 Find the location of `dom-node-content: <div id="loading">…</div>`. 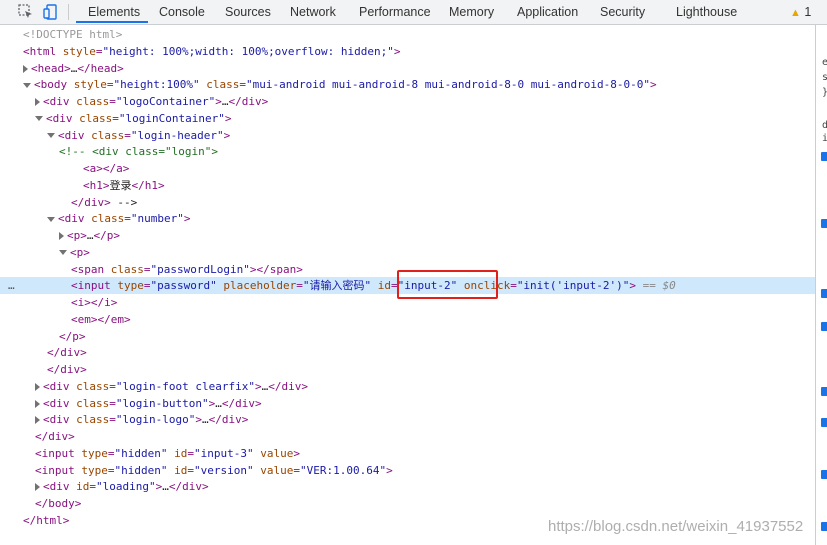

dom-node-content: <div id="loading">…</div> is located at coordinates (122, 486).